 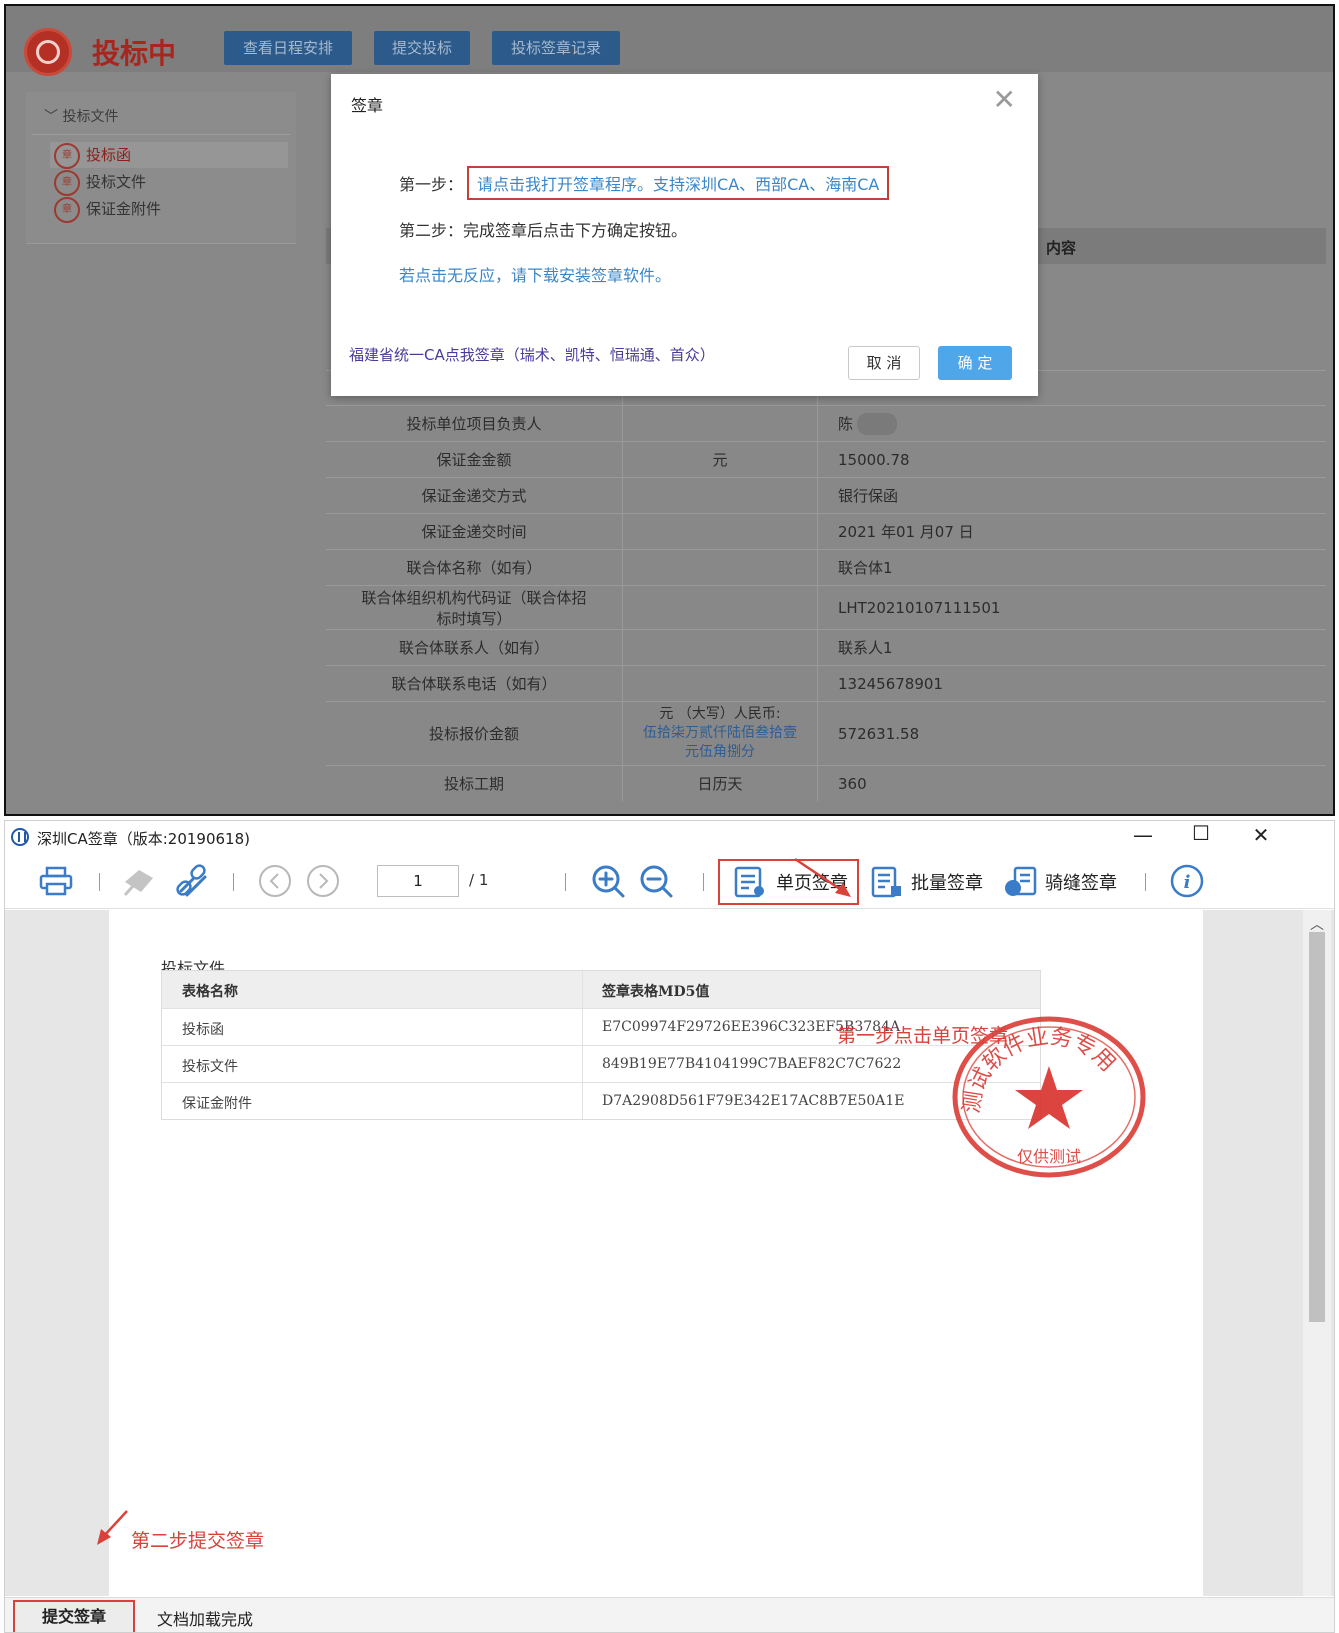 What do you see at coordinates (601, 1063) in the screenshot?
I see `table-row: 投标文件 849B19E77B4104199C7BAEF82C7C7622` at bounding box center [601, 1063].